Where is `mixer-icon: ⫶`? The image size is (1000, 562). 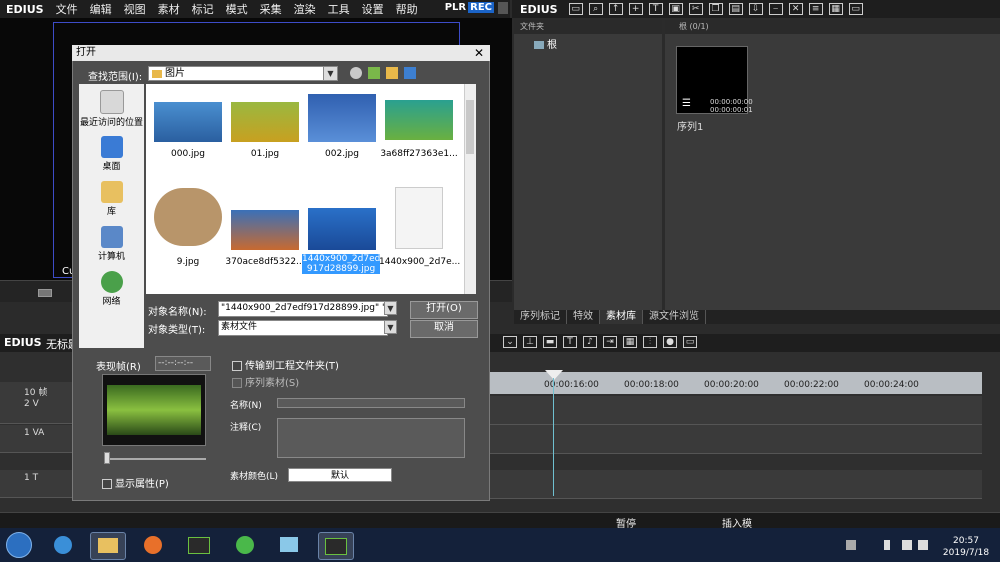
mixer-icon: ⫶ is located at coordinates (650, 342).